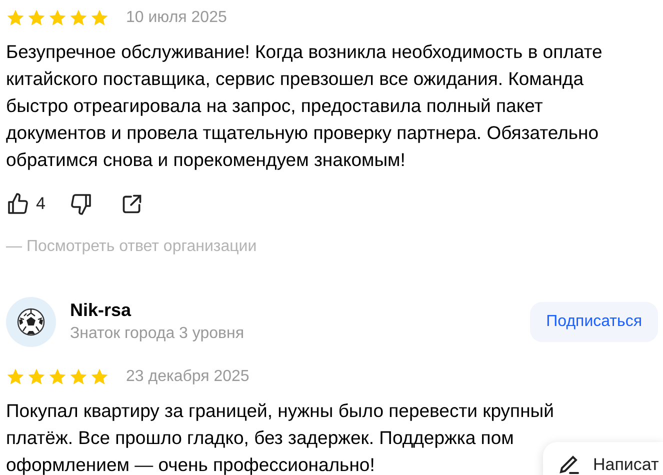 This screenshot has width=663, height=475. I want to click on author-name: Nik-rsa, so click(157, 310).